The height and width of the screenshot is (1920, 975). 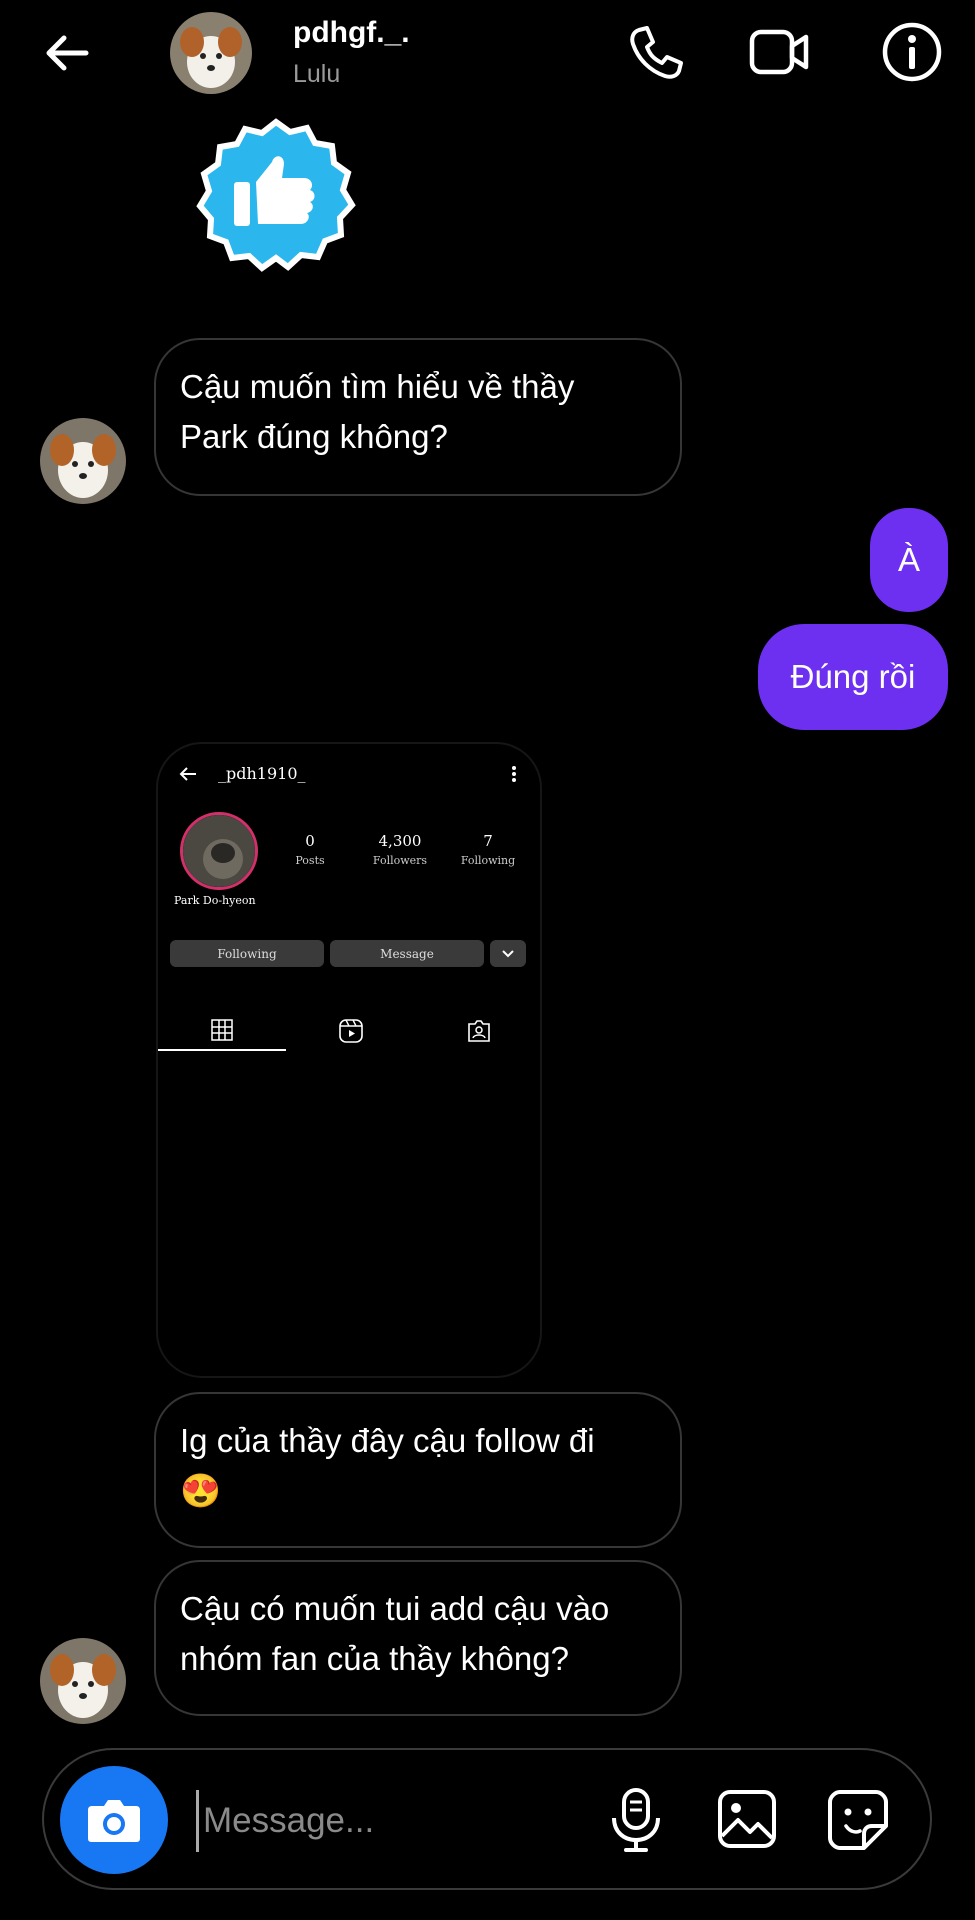 What do you see at coordinates (912, 52) in the screenshot?
I see `info-icon` at bounding box center [912, 52].